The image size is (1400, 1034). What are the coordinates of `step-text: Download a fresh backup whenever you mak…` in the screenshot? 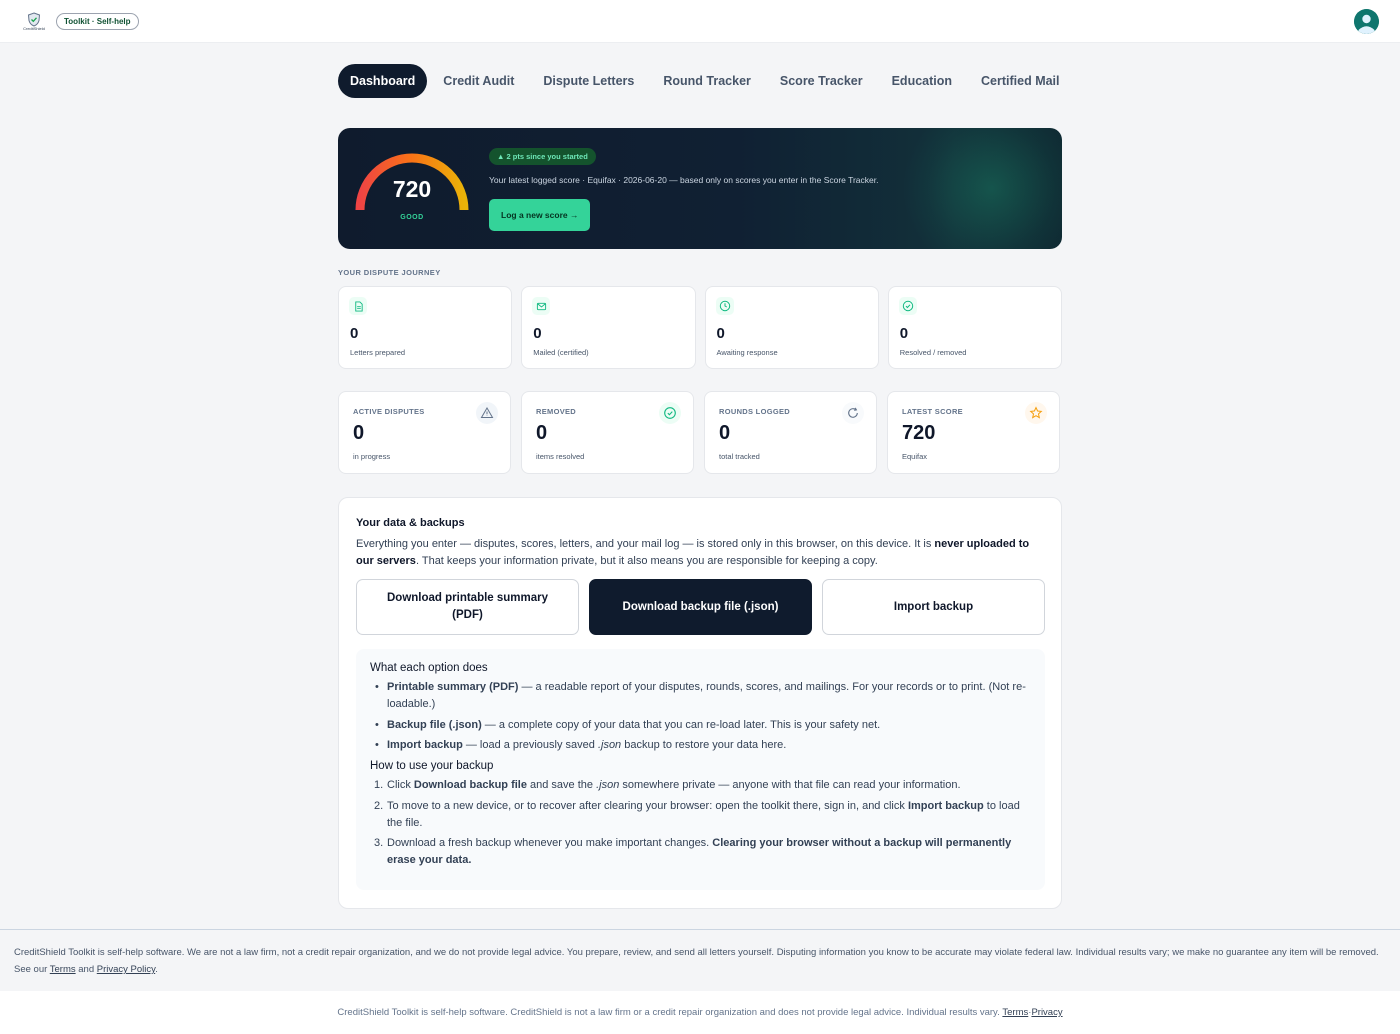 It's located at (550, 843).